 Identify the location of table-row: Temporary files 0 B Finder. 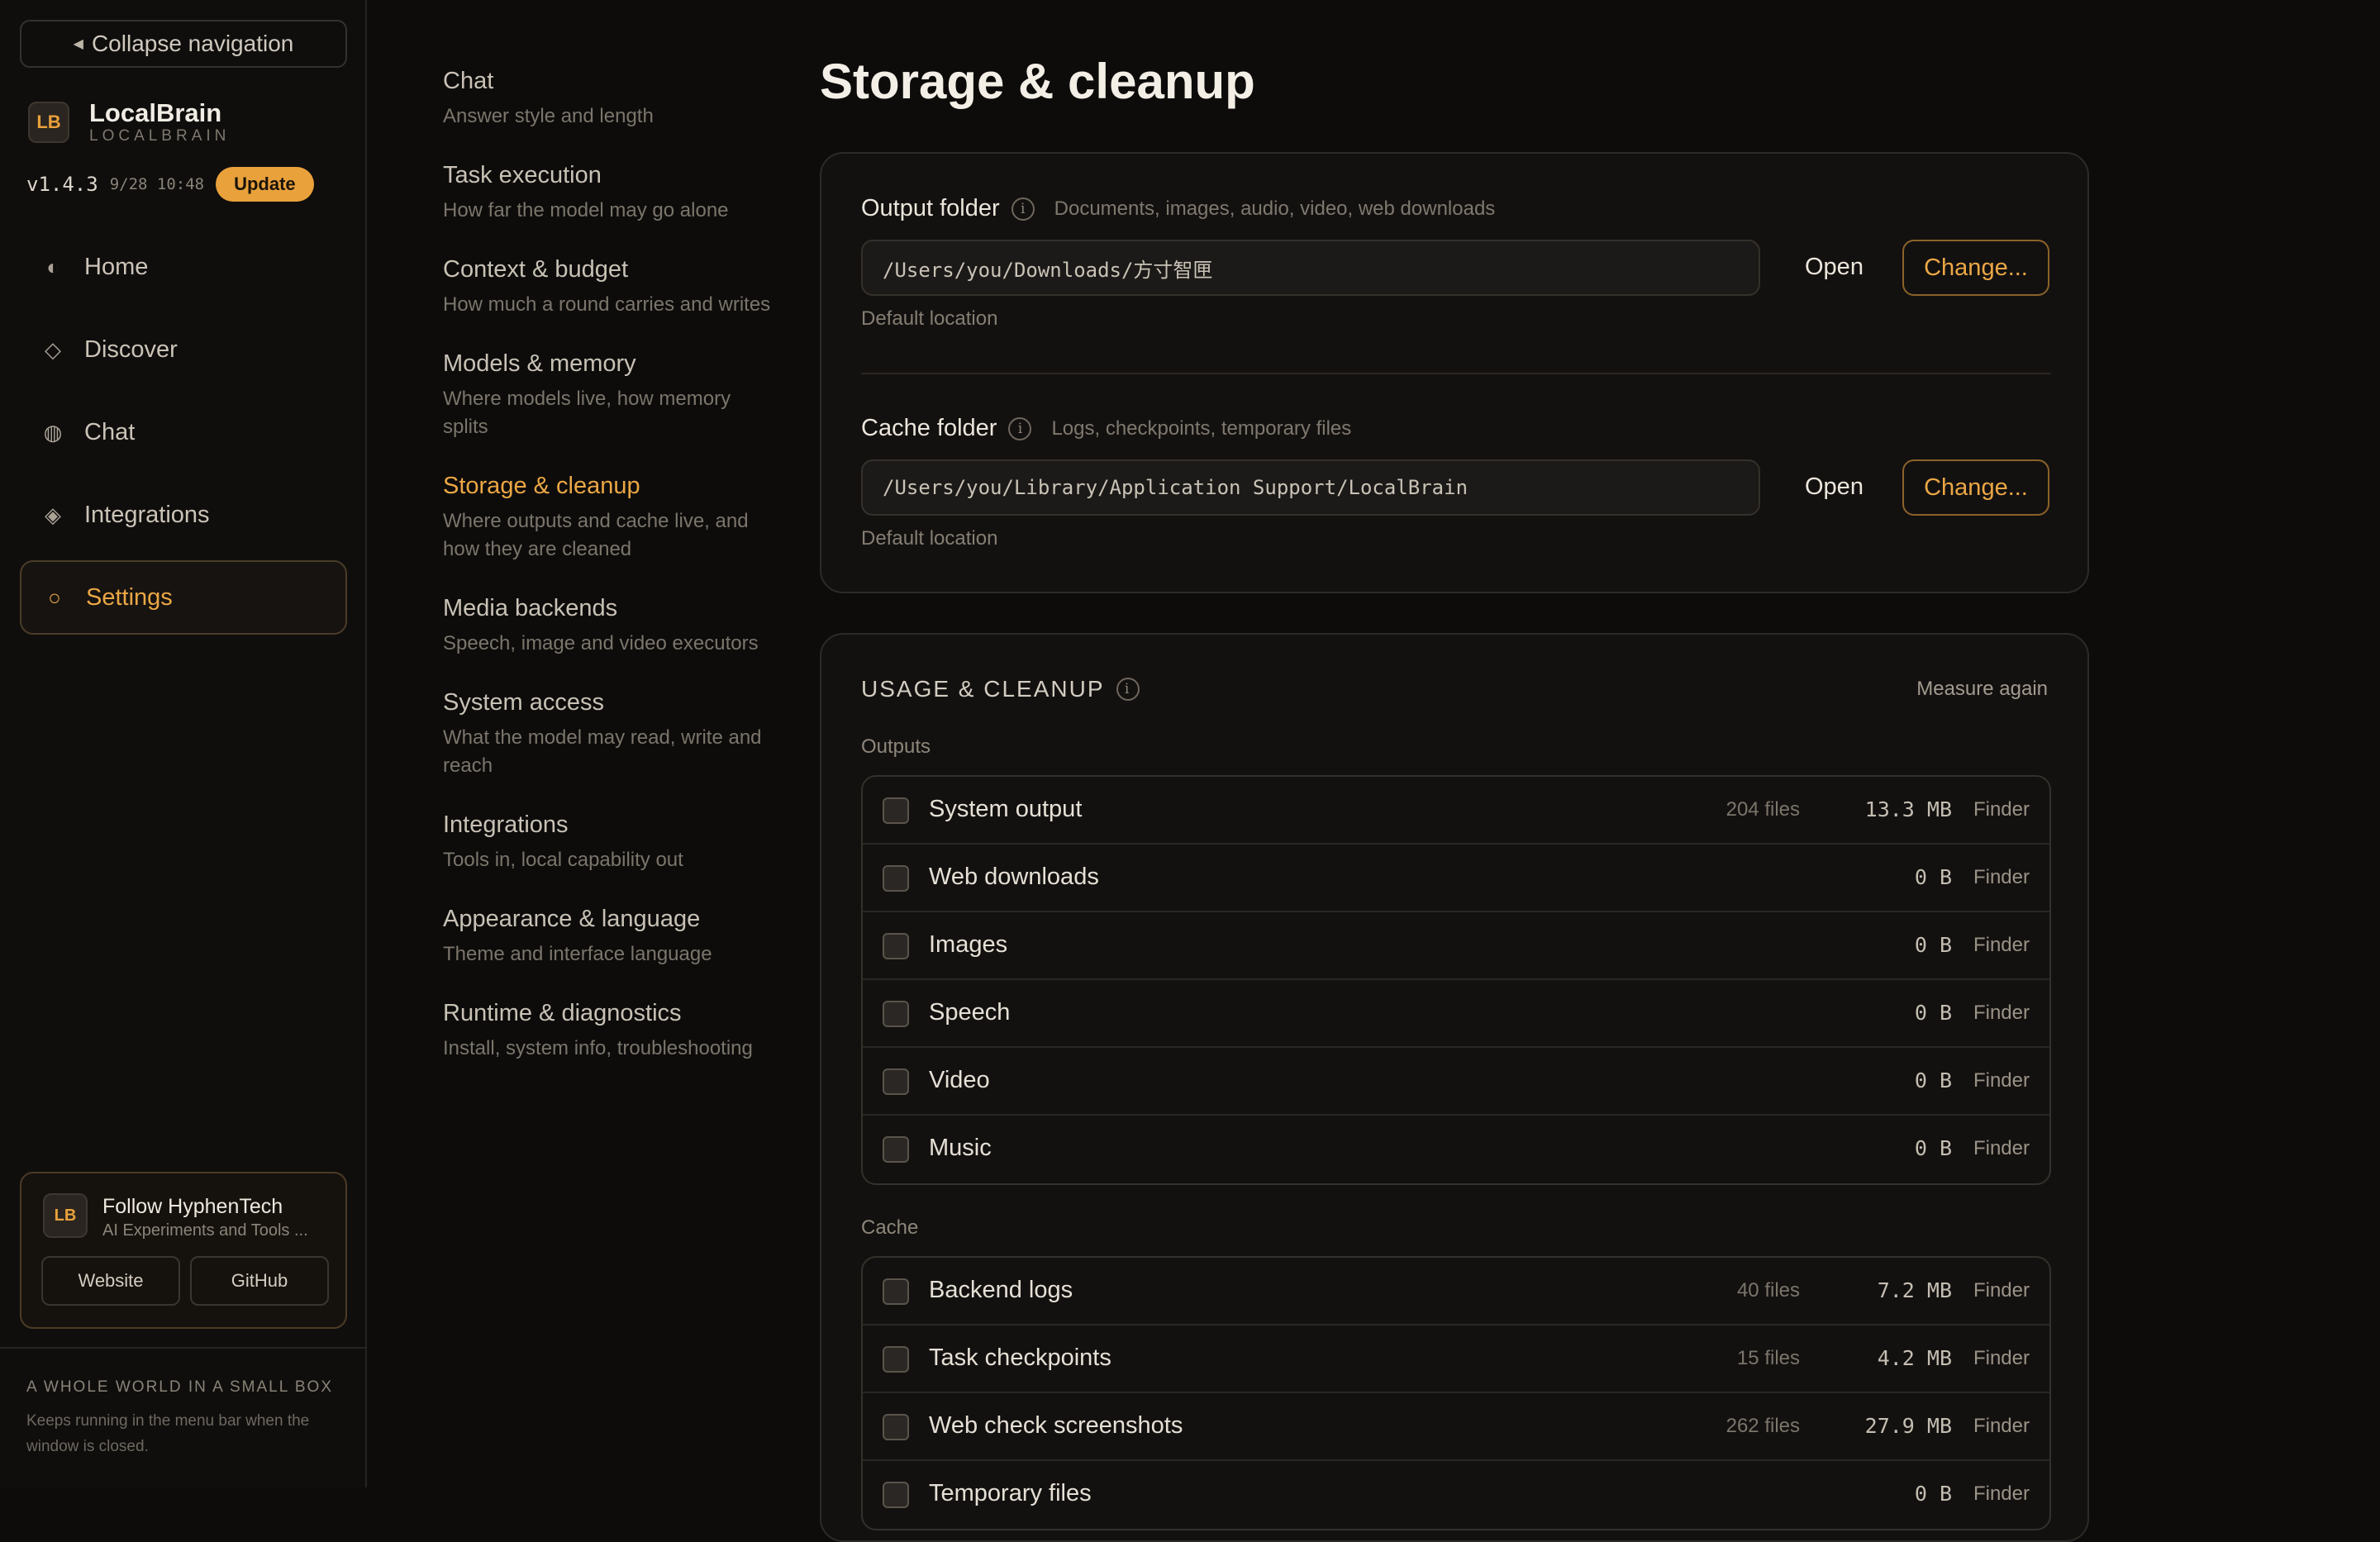
(1456, 1495).